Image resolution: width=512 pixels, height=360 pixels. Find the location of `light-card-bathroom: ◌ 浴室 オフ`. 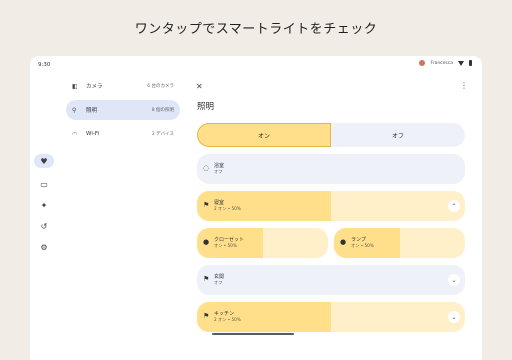

light-card-bathroom: ◌ 浴室 オフ is located at coordinates (331, 169).